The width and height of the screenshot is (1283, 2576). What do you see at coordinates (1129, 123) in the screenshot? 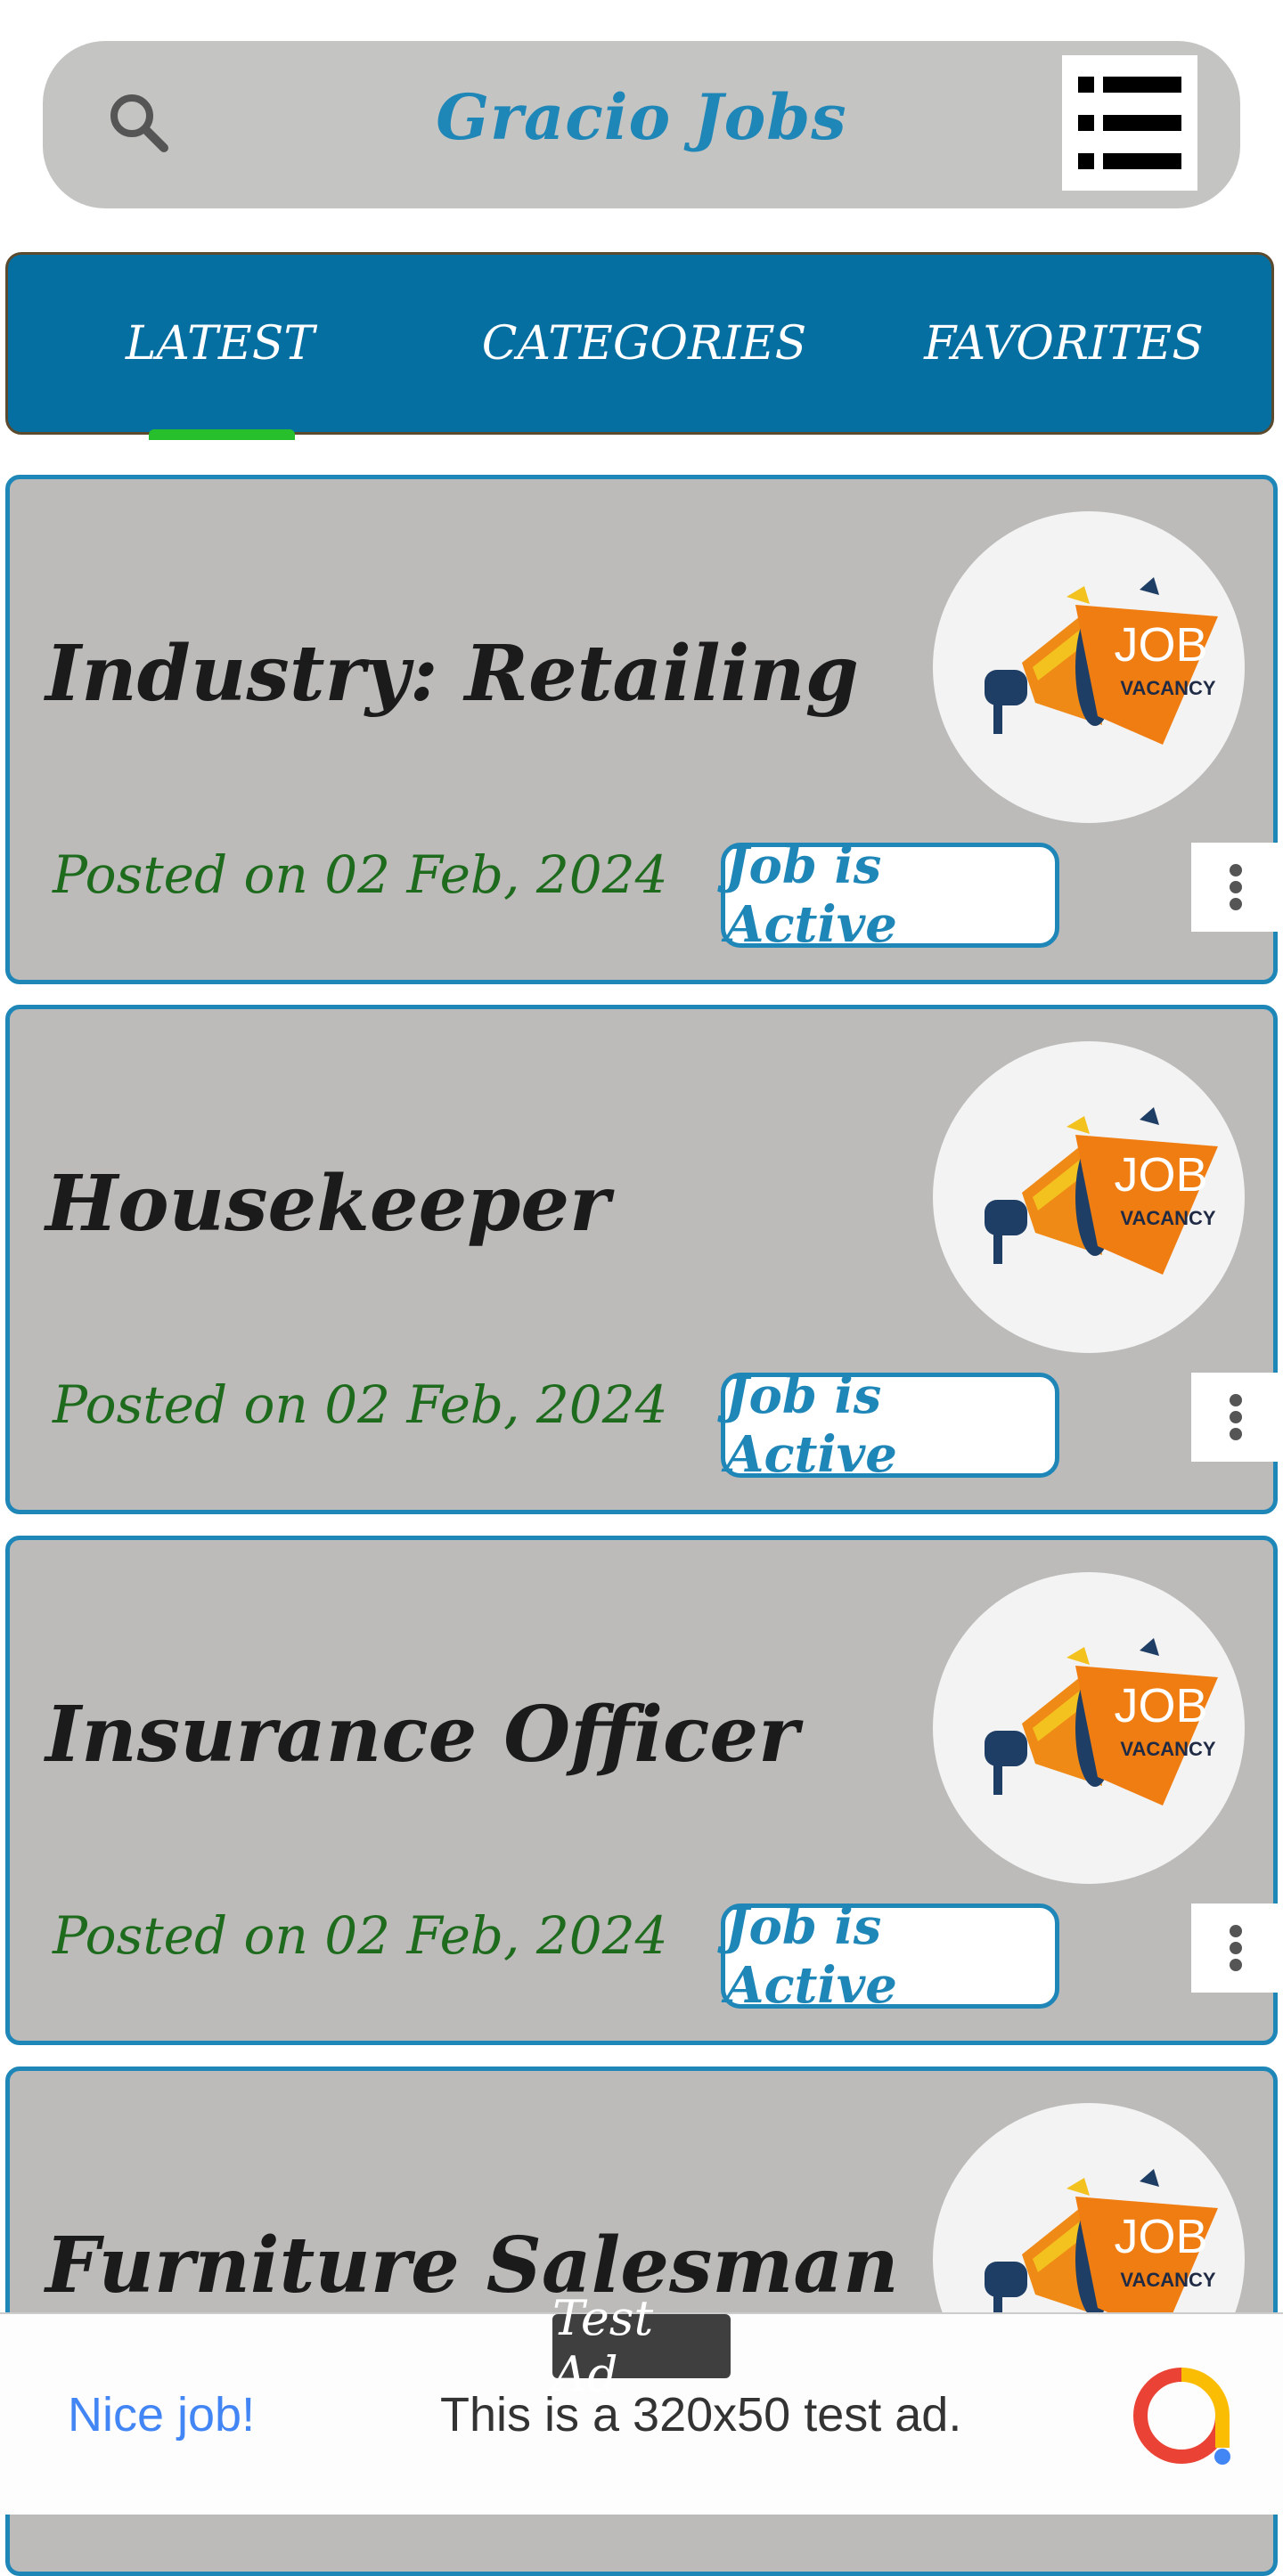
I see `menu-button` at bounding box center [1129, 123].